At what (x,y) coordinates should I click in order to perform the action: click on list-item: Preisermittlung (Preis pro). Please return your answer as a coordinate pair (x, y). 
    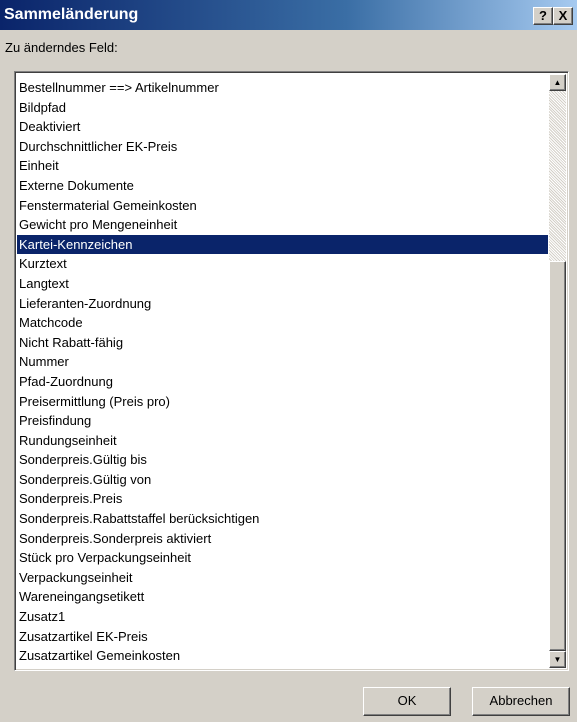
    Looking at the image, I should click on (282, 402).